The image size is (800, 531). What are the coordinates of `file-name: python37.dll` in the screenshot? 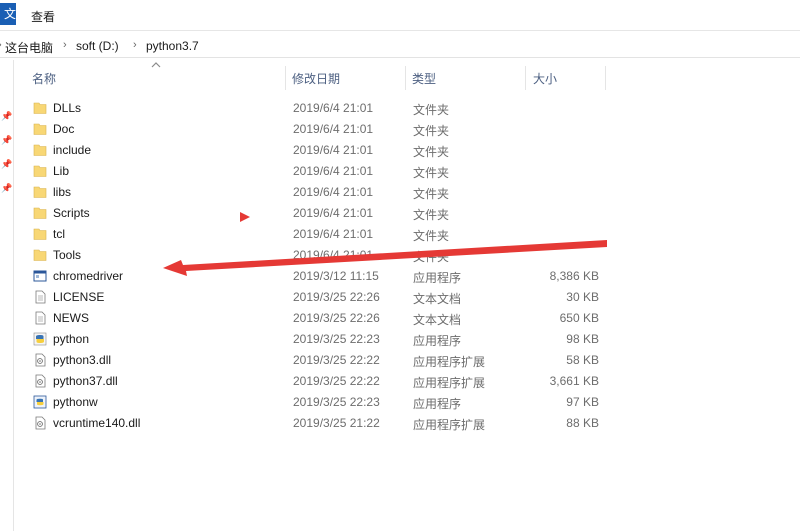 It's located at (85, 381).